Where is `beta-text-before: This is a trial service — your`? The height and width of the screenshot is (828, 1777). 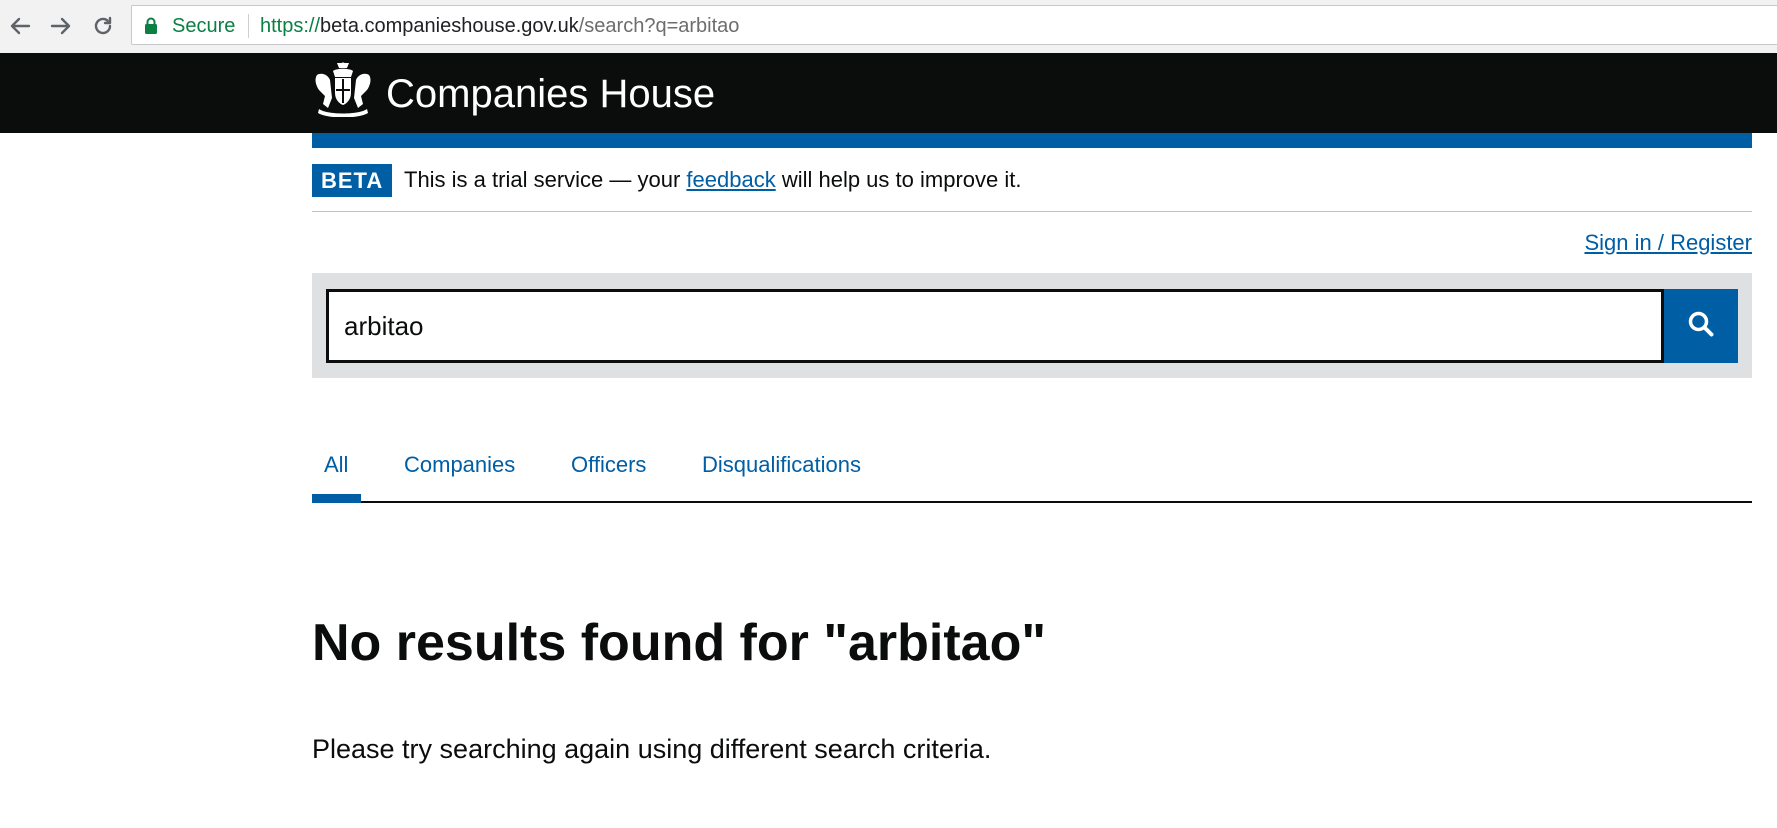 beta-text-before: This is a trial service — your is located at coordinates (545, 179).